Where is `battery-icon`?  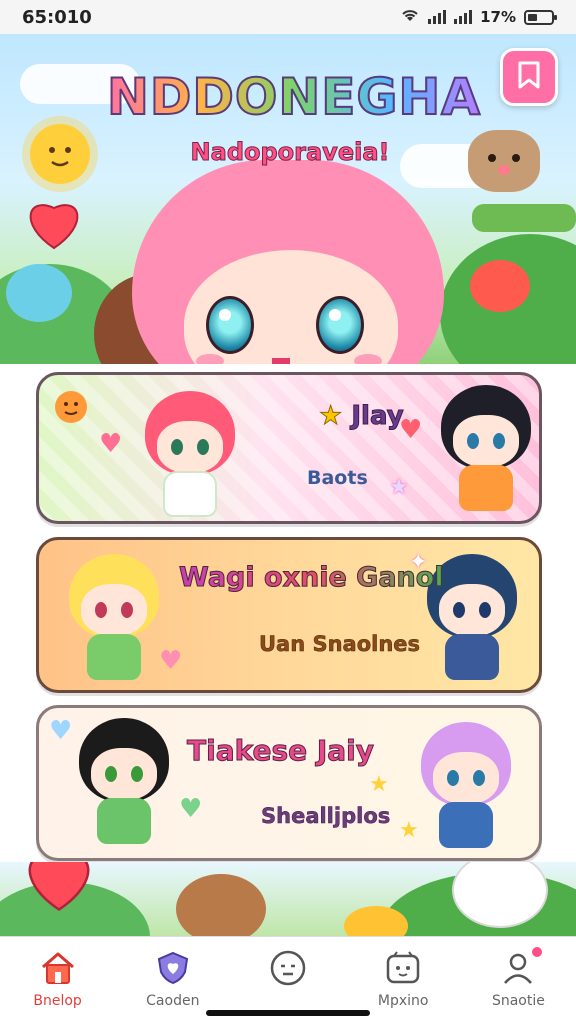 battery-icon is located at coordinates (540, 17).